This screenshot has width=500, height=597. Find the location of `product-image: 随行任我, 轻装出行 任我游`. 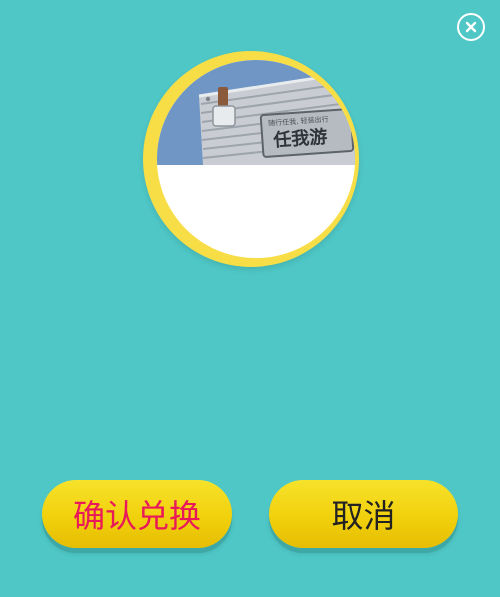

product-image: 随行任我, 轻装出行 任我游 is located at coordinates (256, 159).